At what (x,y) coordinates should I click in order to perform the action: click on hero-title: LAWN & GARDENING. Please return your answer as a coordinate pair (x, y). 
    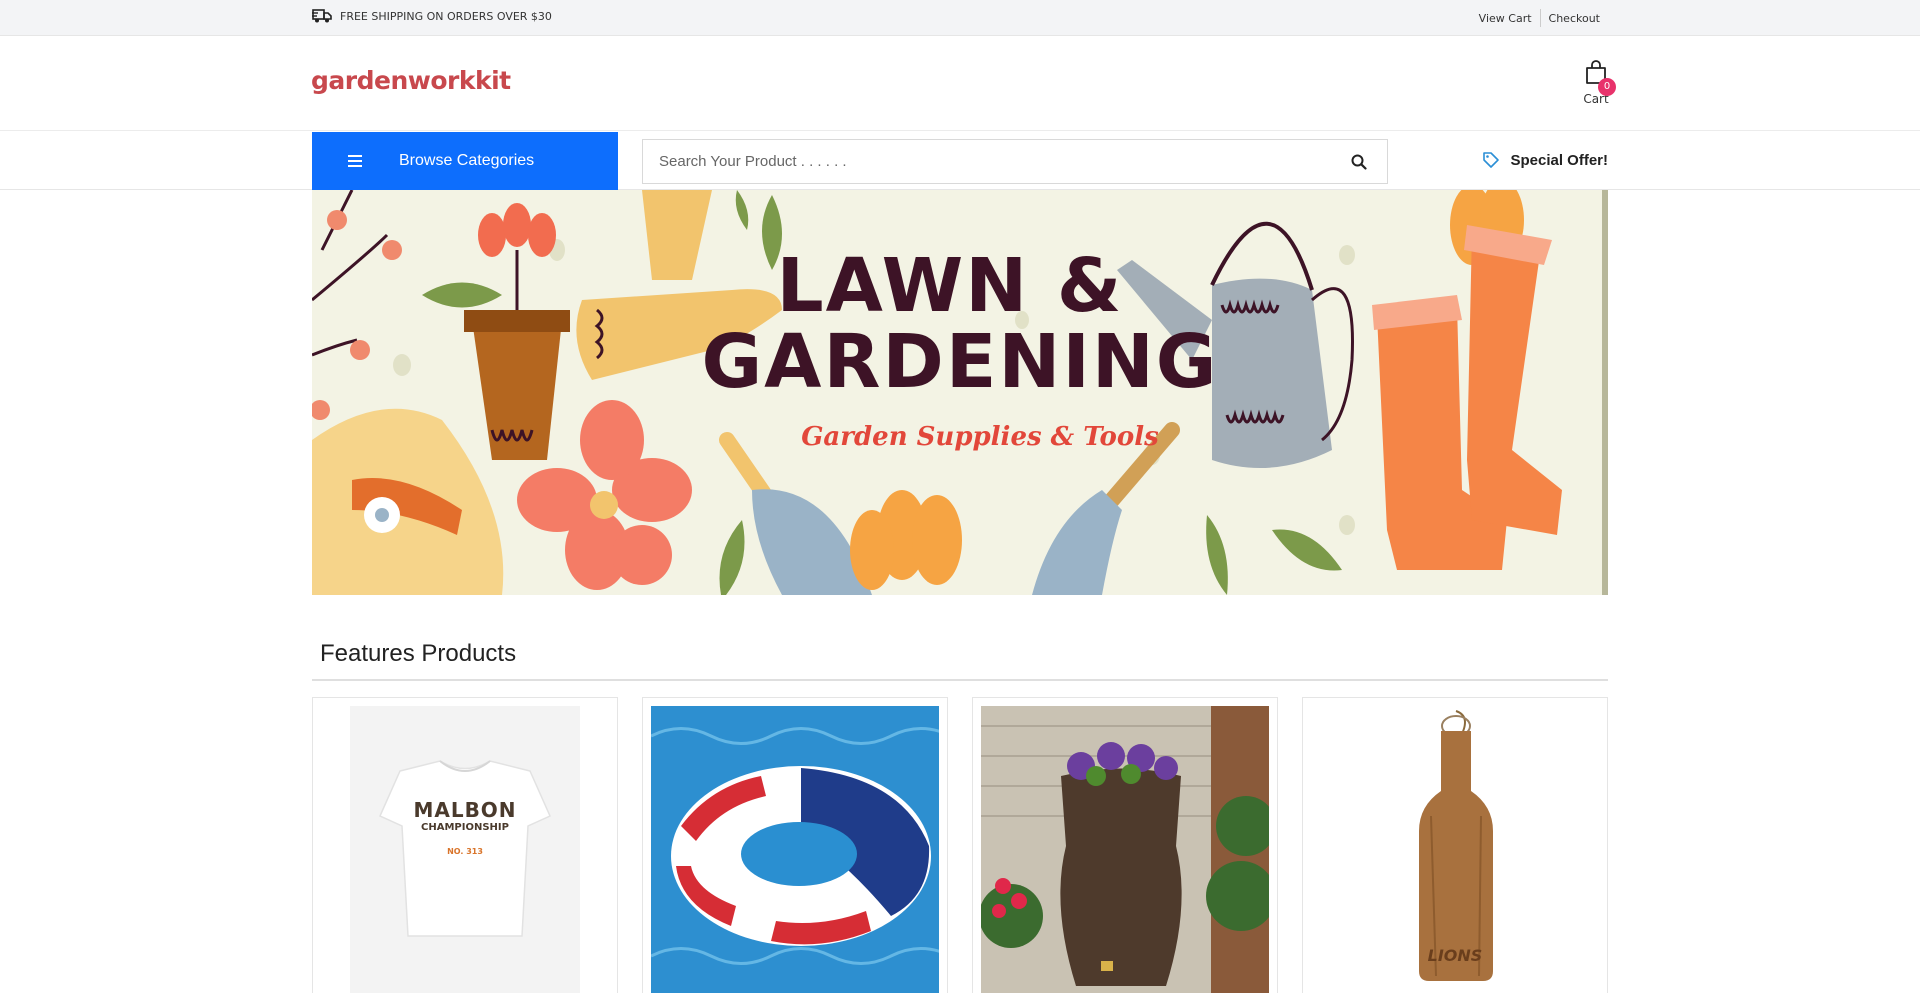
    Looking at the image, I should click on (960, 324).